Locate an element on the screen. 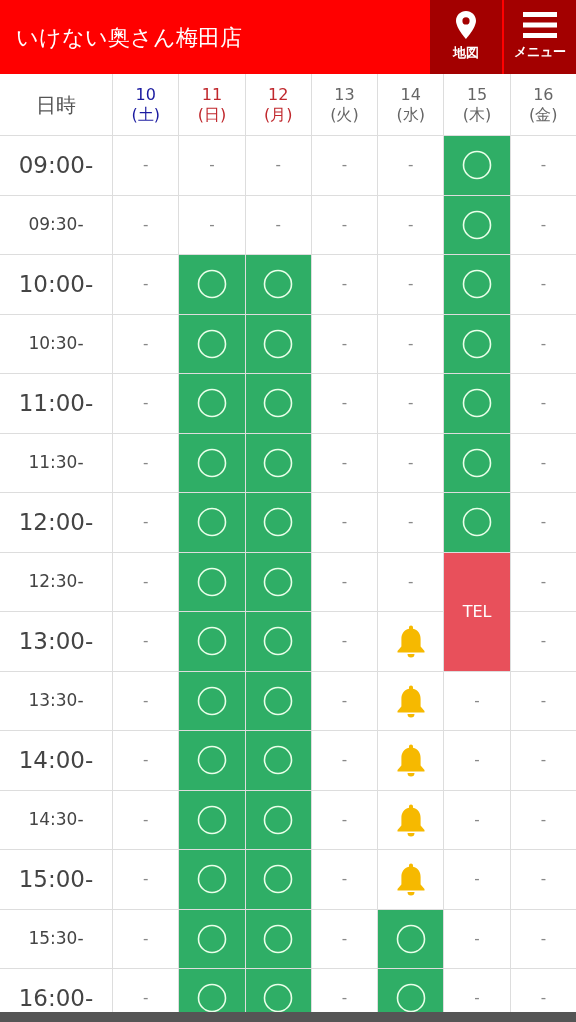  time-label: 13:00- is located at coordinates (56, 641).